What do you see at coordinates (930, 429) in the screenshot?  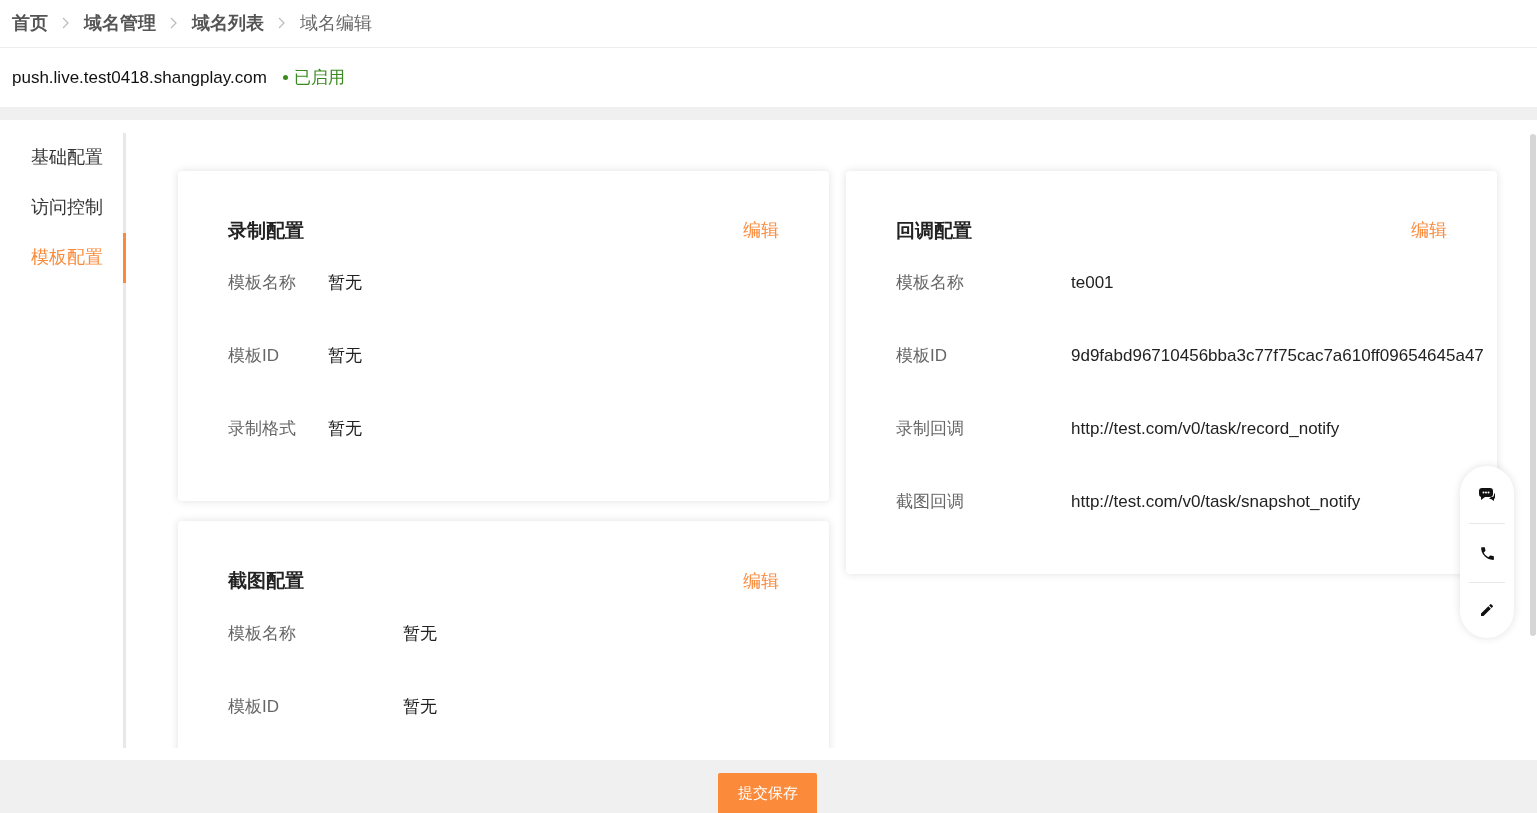 I see `field-label: 录制回调` at bounding box center [930, 429].